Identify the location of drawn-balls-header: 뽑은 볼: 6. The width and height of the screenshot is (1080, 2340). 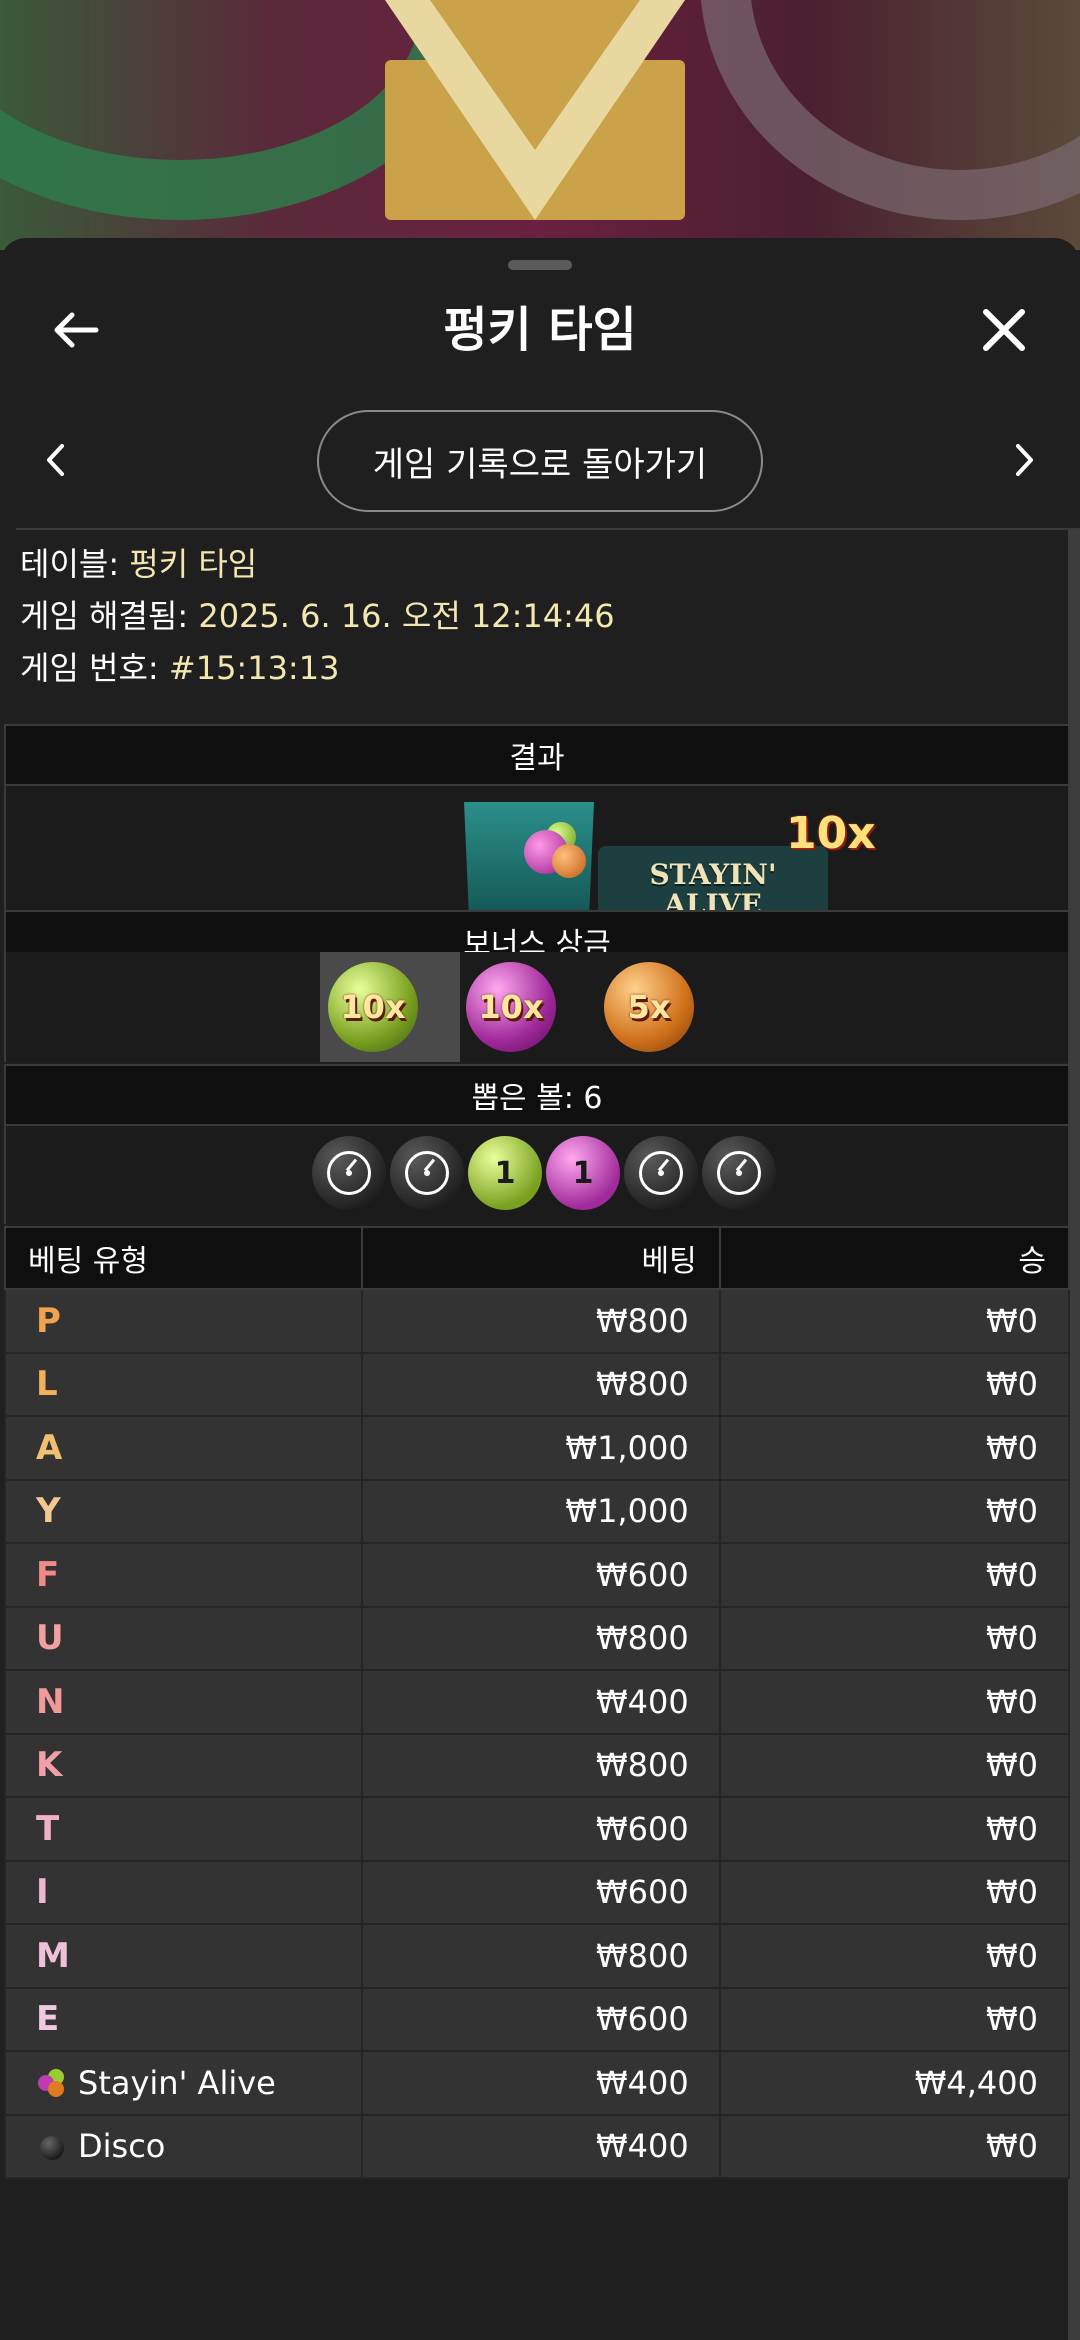
(537, 1095).